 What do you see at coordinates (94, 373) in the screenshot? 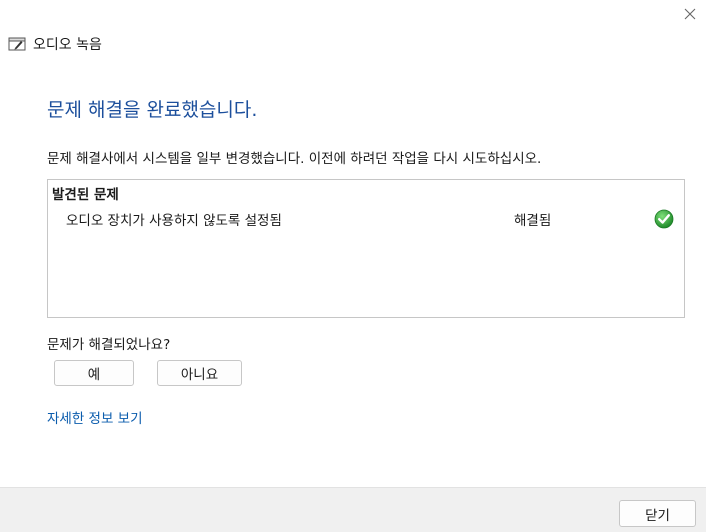
I see `yes-button: 예` at bounding box center [94, 373].